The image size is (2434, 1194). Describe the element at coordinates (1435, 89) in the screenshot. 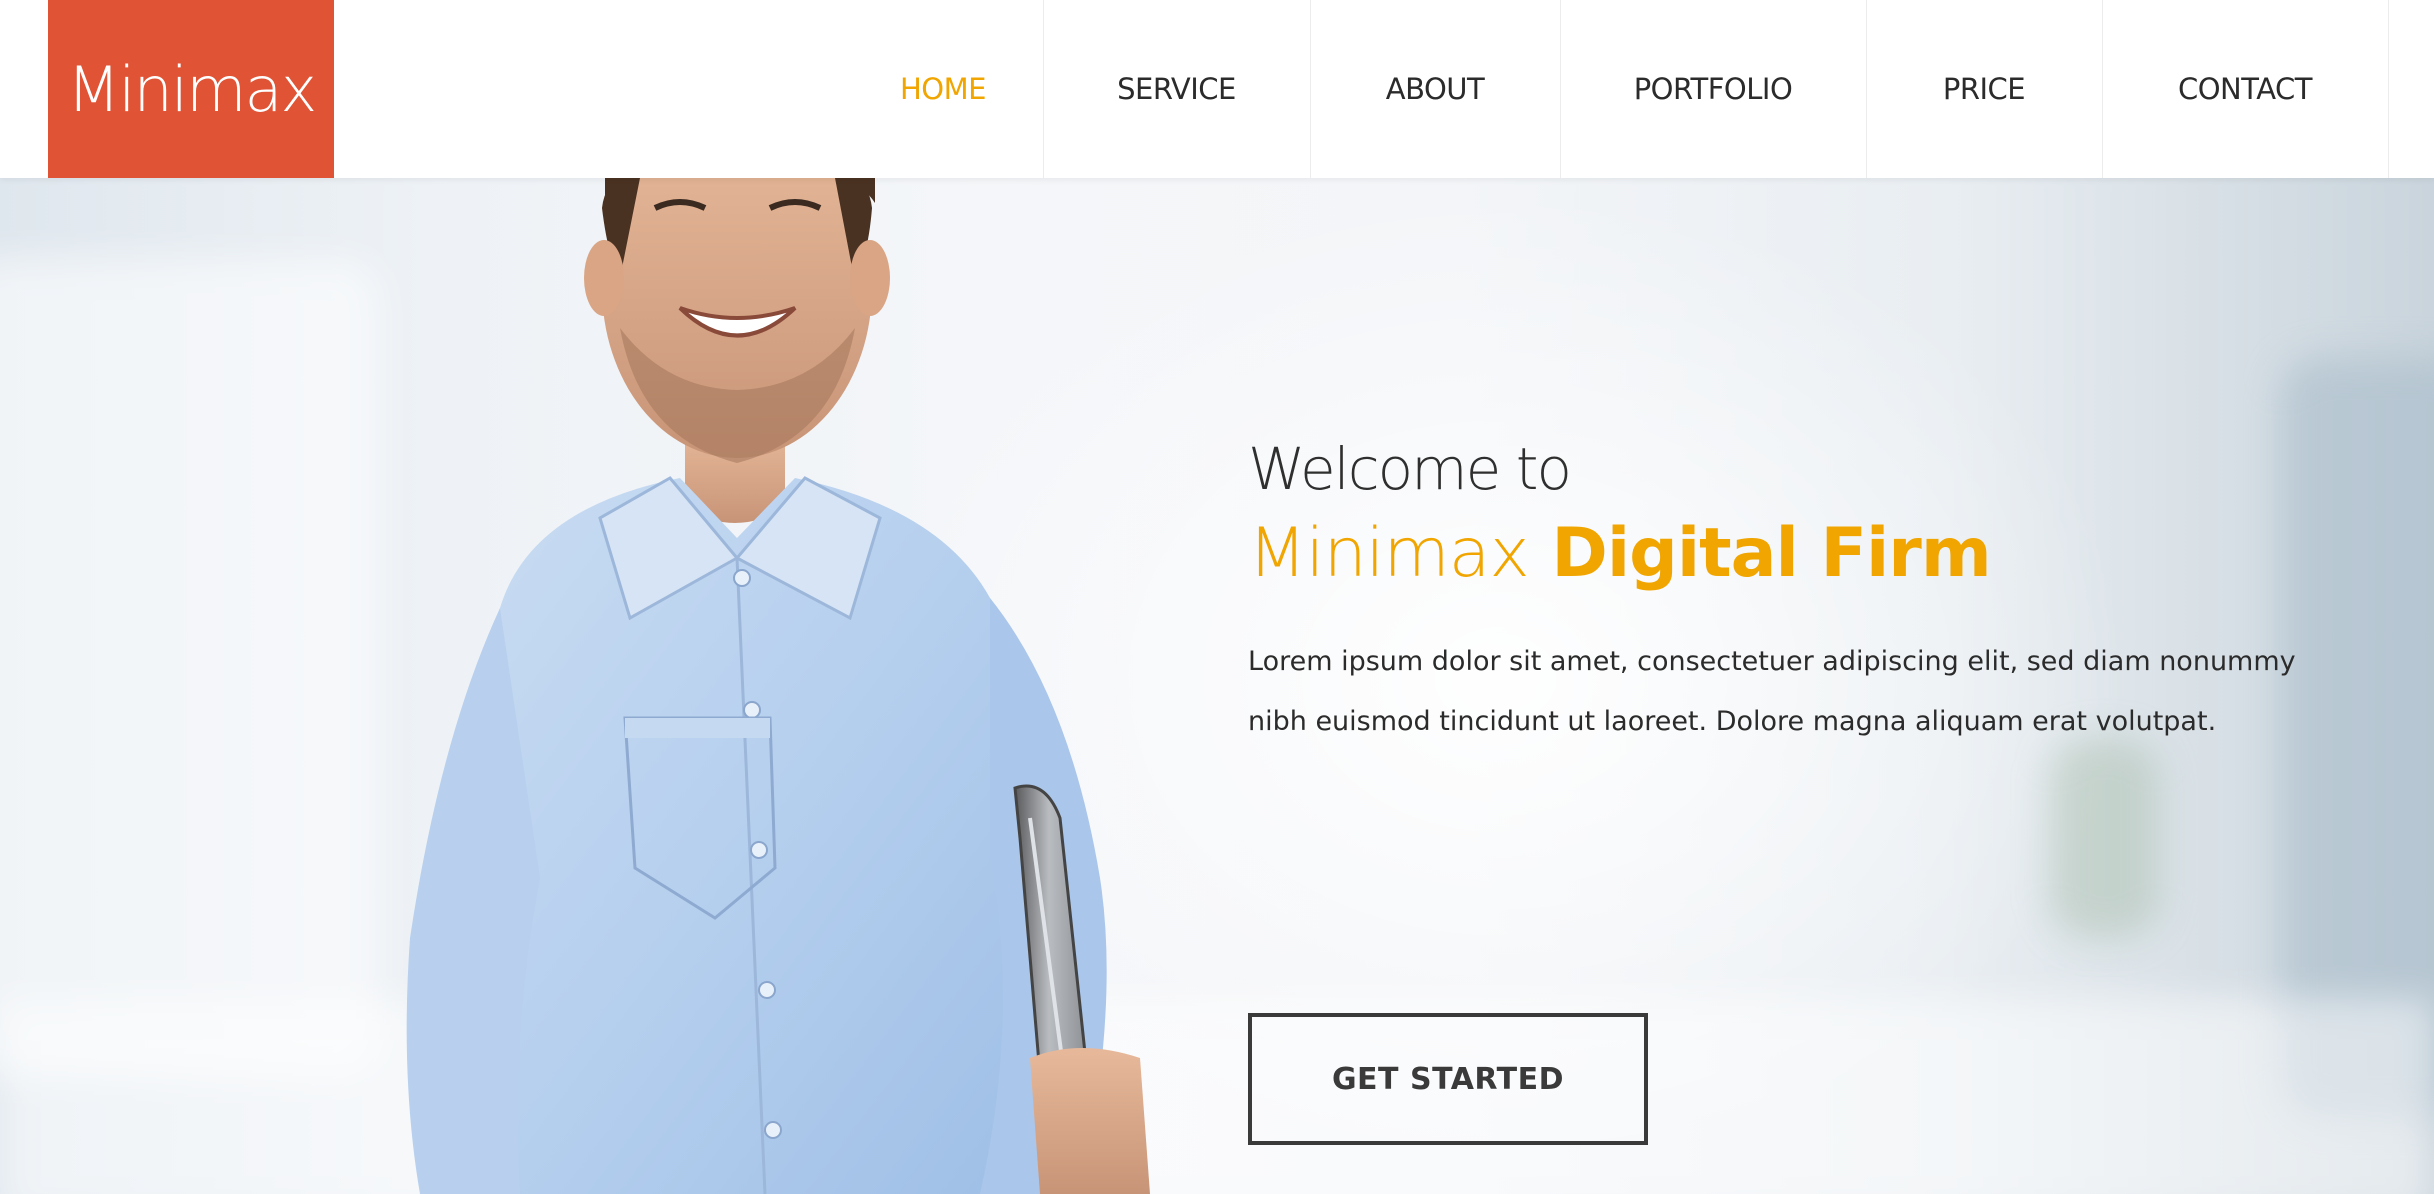

I see `nav-item-about: ABOUT` at that location.